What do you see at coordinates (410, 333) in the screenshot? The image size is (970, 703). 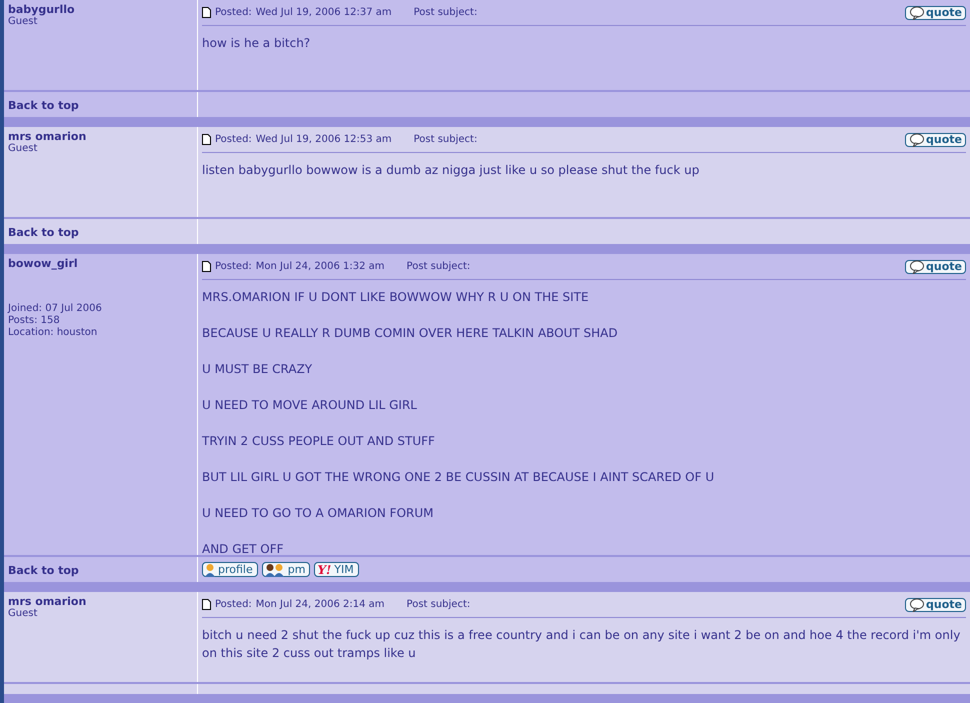 I see `post-text: BECAUSE U REALLY R DUMB COMIN OVER HERE TALKIN ABOUT SHAD` at bounding box center [410, 333].